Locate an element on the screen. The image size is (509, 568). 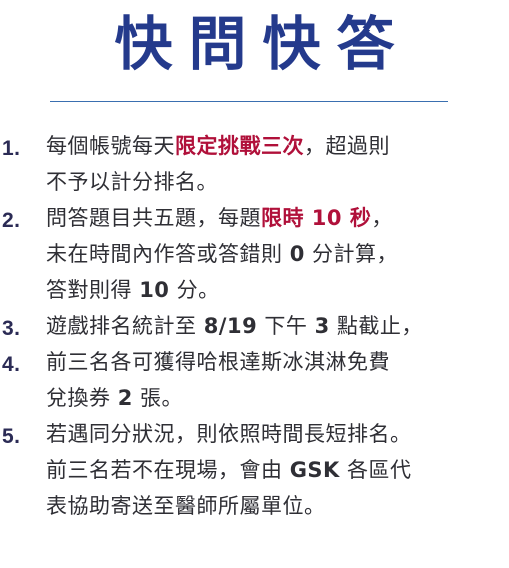
rule-number: 5. is located at coordinates (11, 436).